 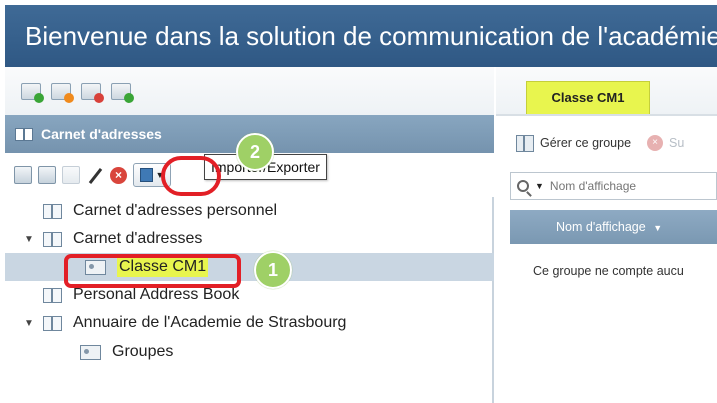 What do you see at coordinates (624, 186) in the screenshot?
I see `search-input` at bounding box center [624, 186].